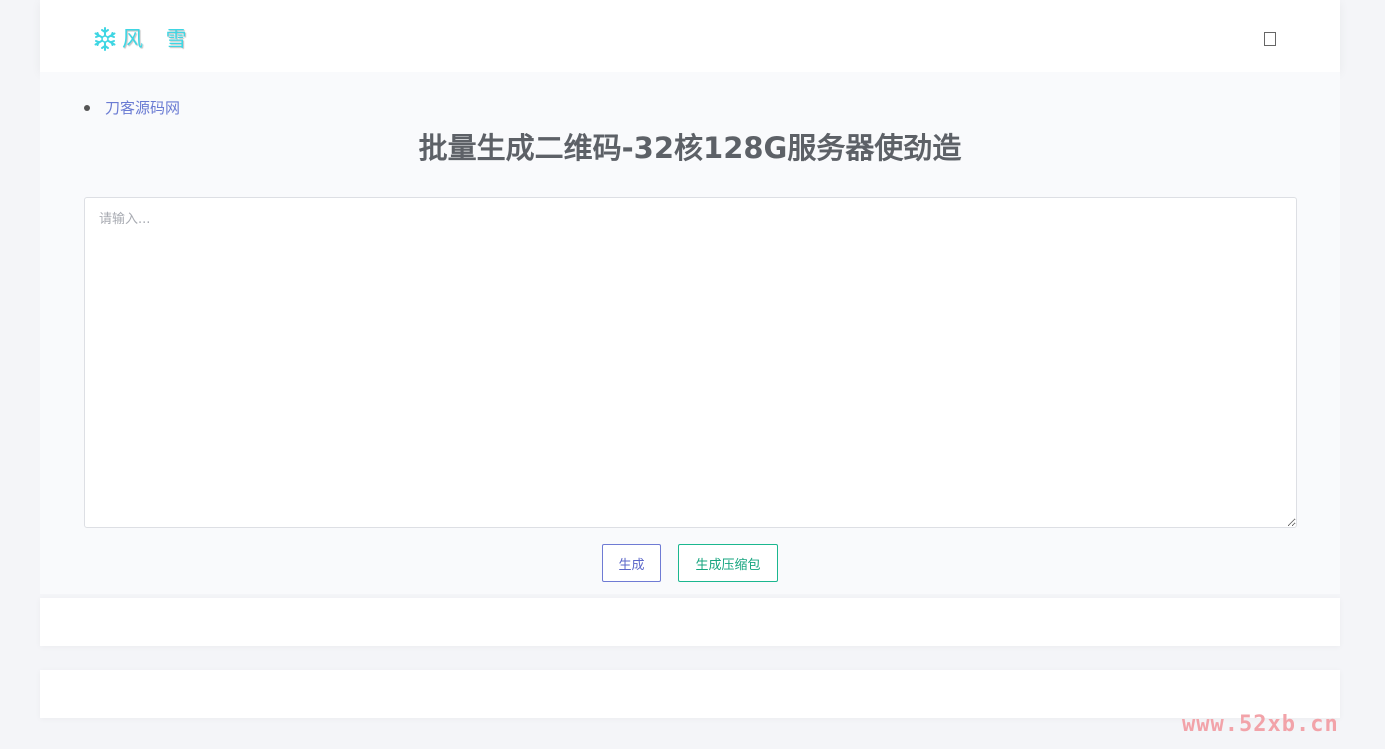 This screenshot has height=749, width=1385. What do you see at coordinates (690, 694) in the screenshot?
I see `footer-card` at bounding box center [690, 694].